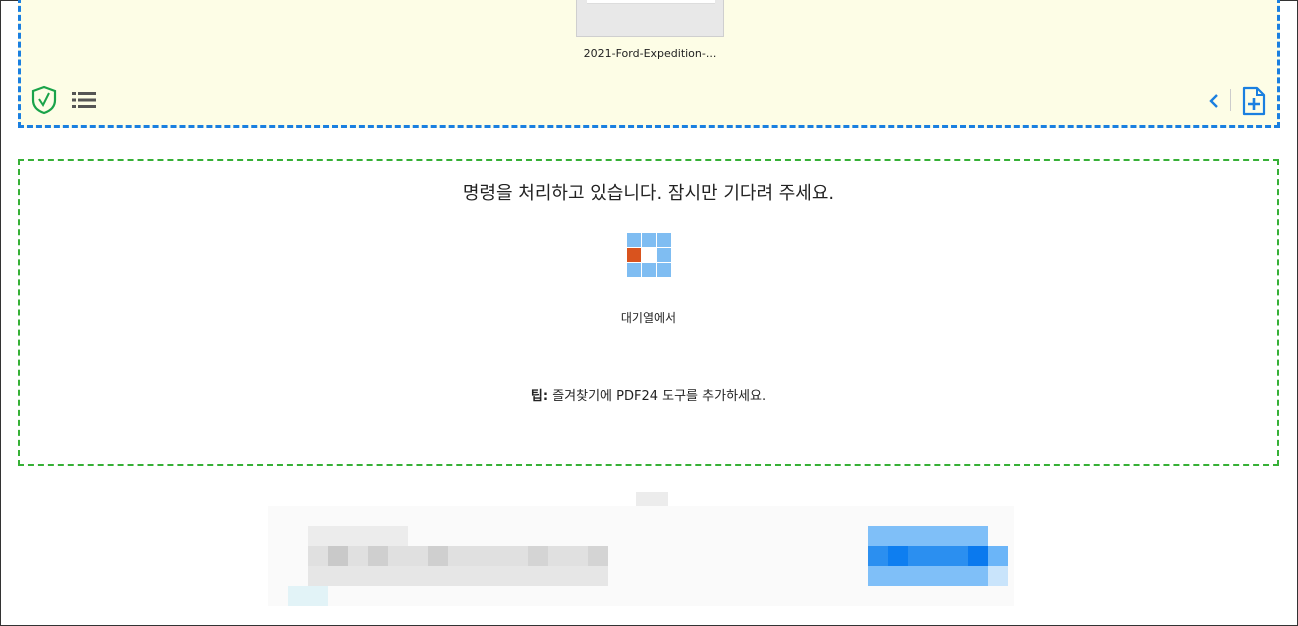 The width and height of the screenshot is (1298, 626). What do you see at coordinates (539, 396) in the screenshot?
I see `tip-label: 팁:` at bounding box center [539, 396].